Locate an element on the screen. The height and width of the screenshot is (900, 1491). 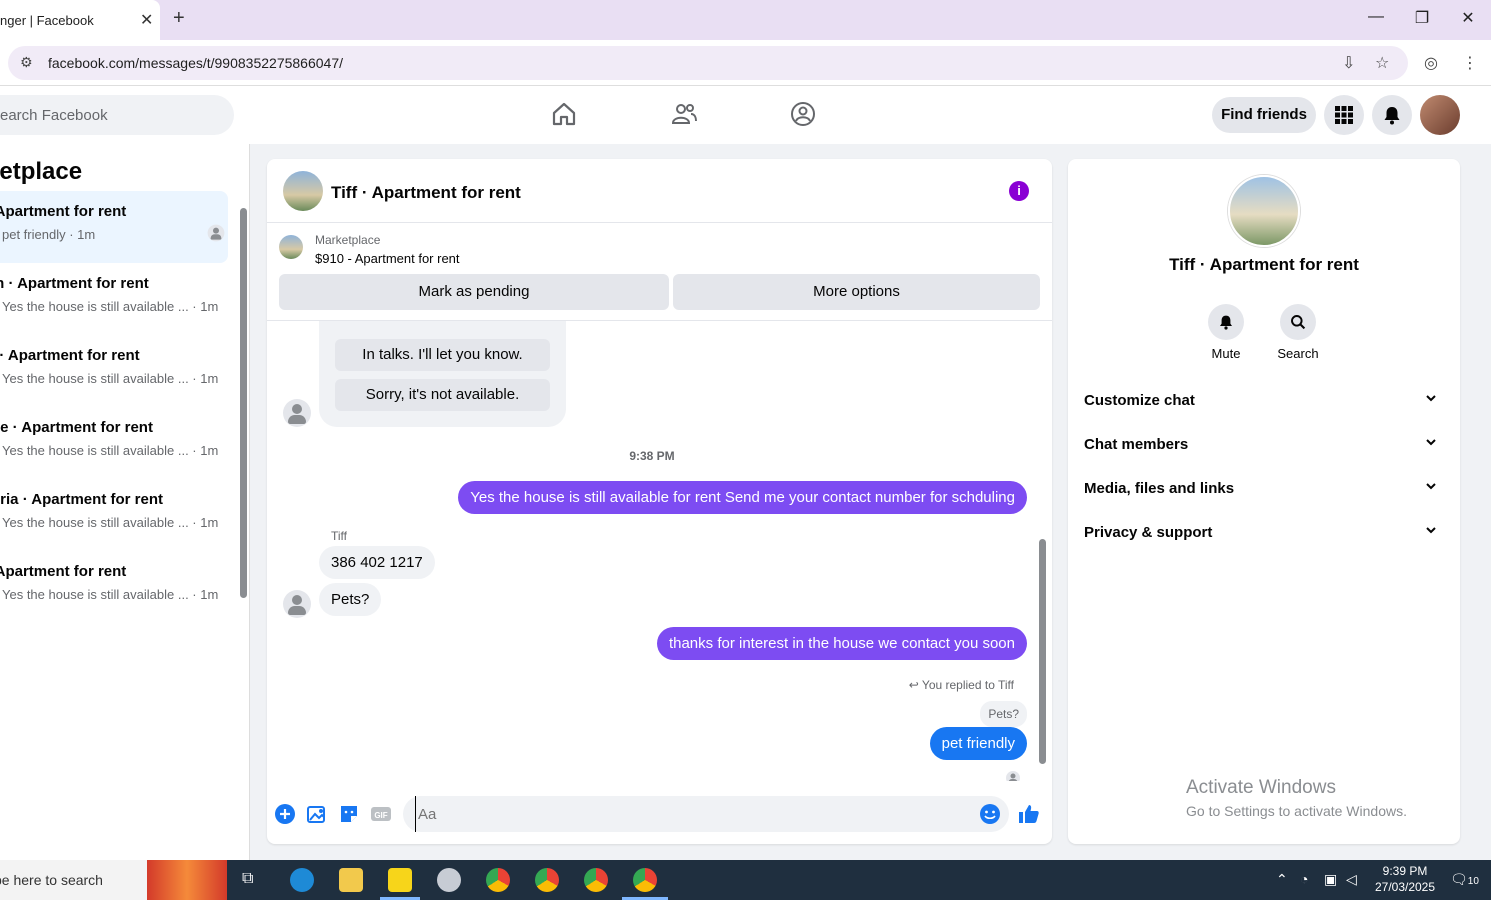
chat-name: erria · Apartment for rent is located at coordinates (81, 499).